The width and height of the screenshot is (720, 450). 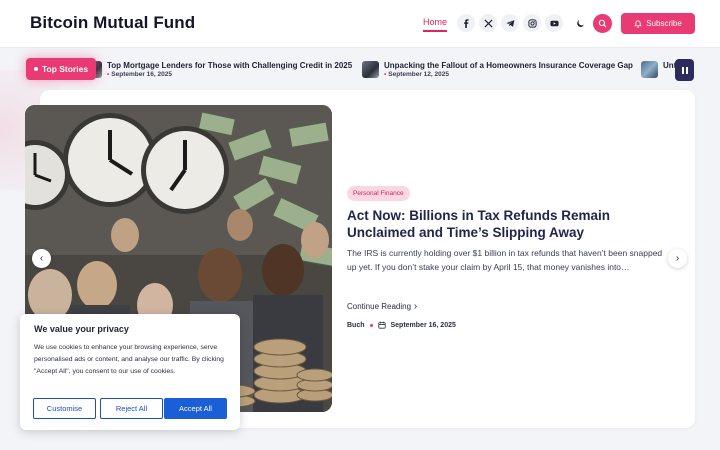 I want to click on ticker-item: Unt, so click(x=658, y=70).